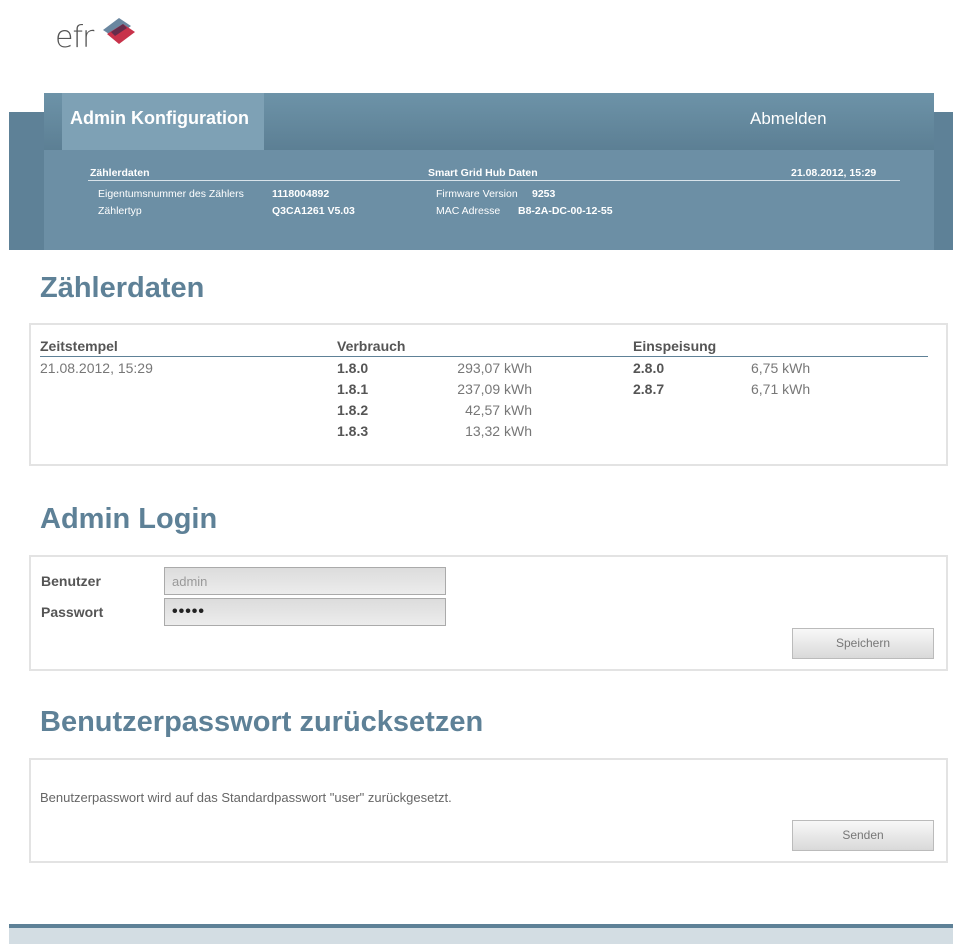 The height and width of the screenshot is (944, 953). Describe the element at coordinates (371, 346) in the screenshot. I see `col-header-consumption: Verbrauch` at that location.